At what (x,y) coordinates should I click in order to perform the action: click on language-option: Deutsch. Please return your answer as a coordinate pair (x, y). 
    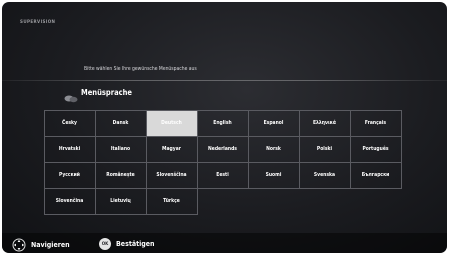
    Looking at the image, I should click on (171, 123).